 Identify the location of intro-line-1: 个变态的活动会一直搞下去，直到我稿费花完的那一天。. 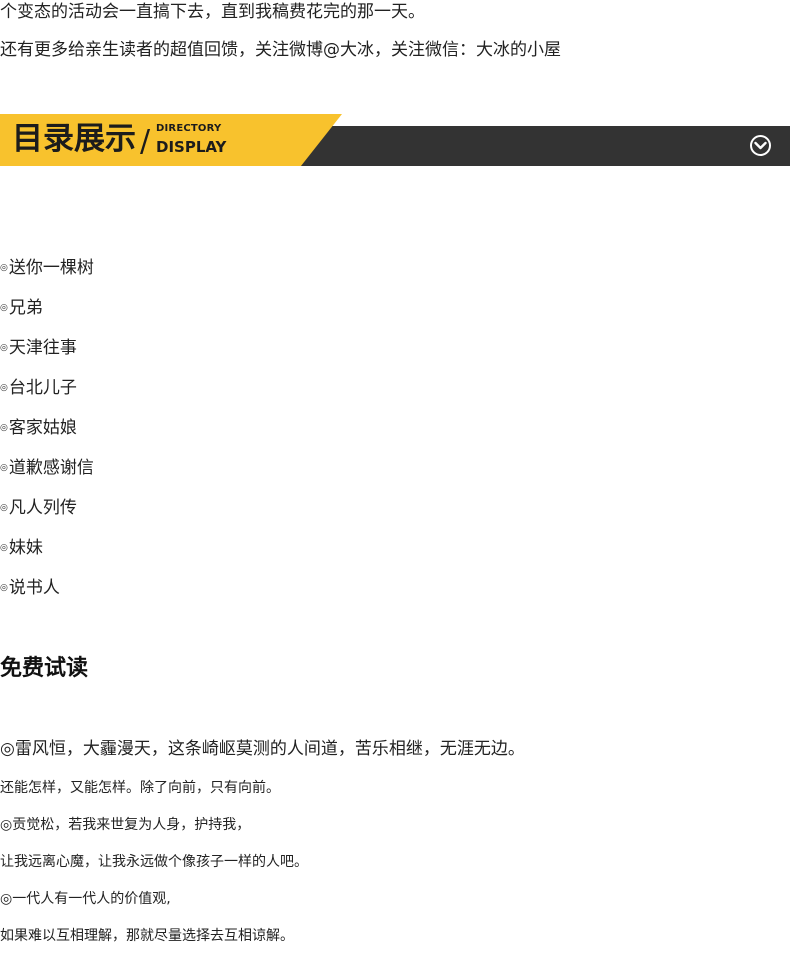
(212, 12).